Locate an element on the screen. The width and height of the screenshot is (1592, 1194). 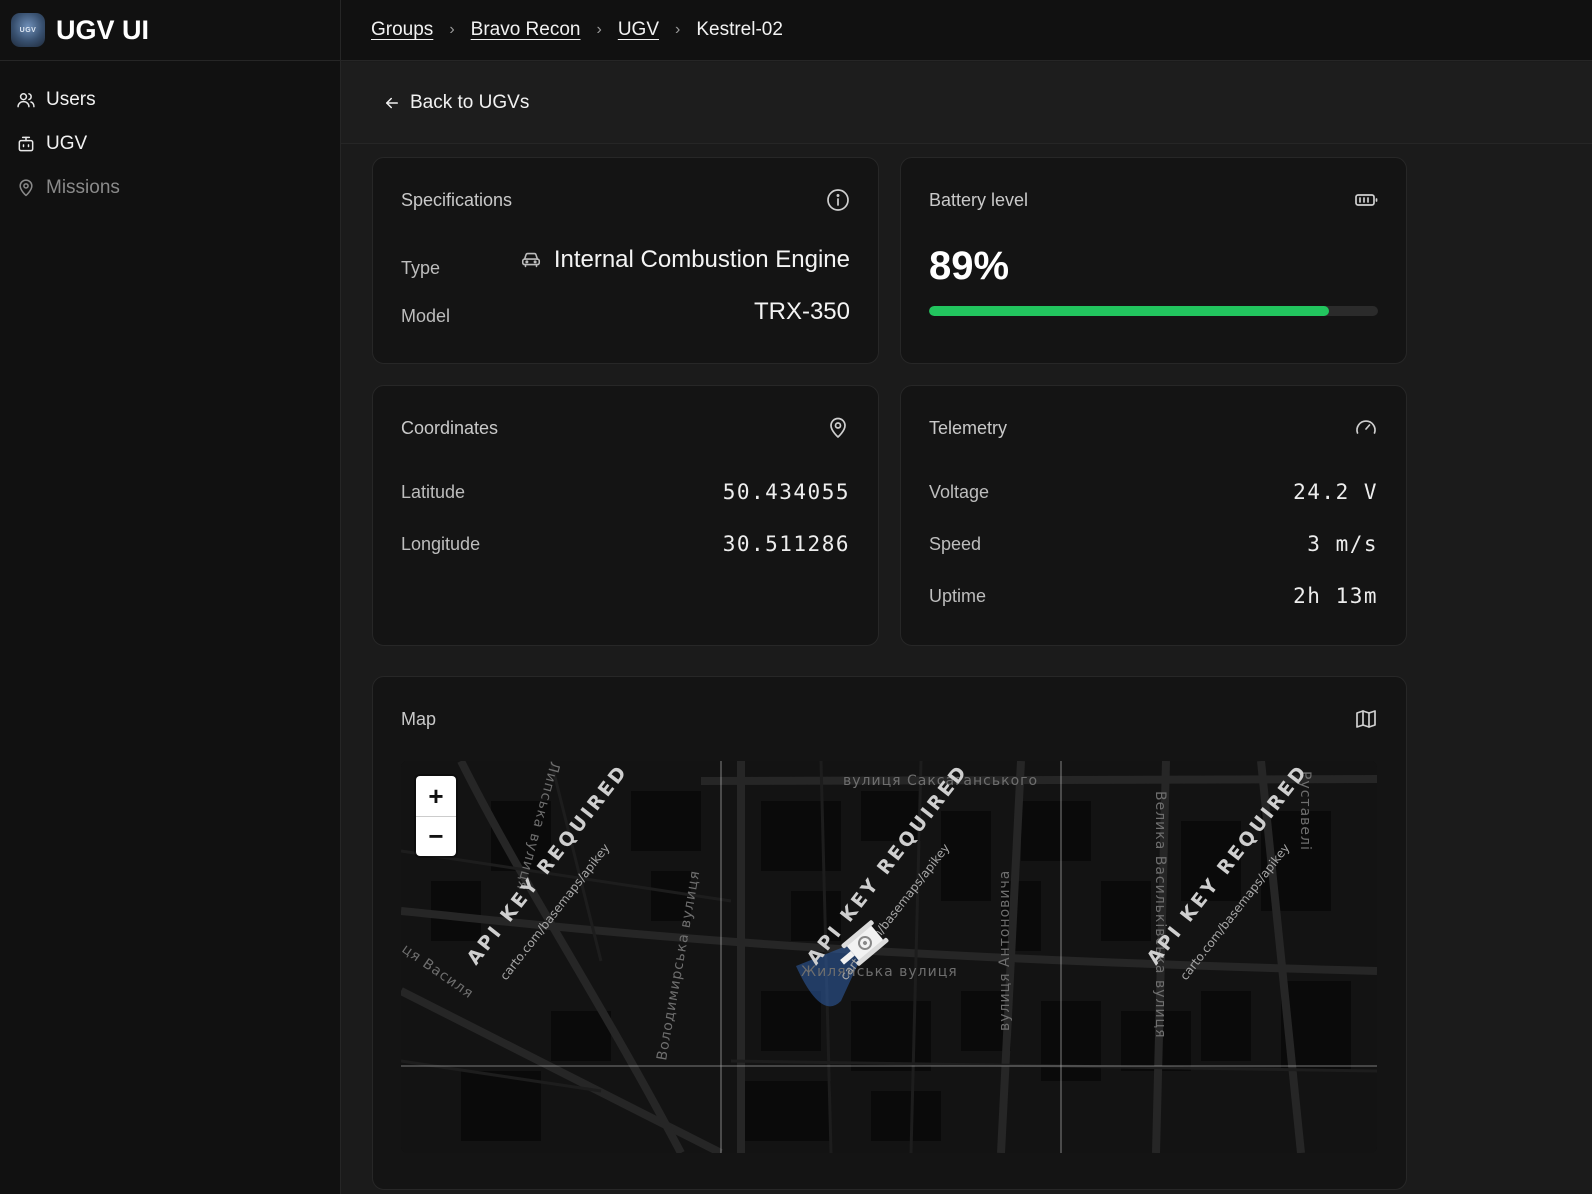
model-label: Model is located at coordinates (426, 316).